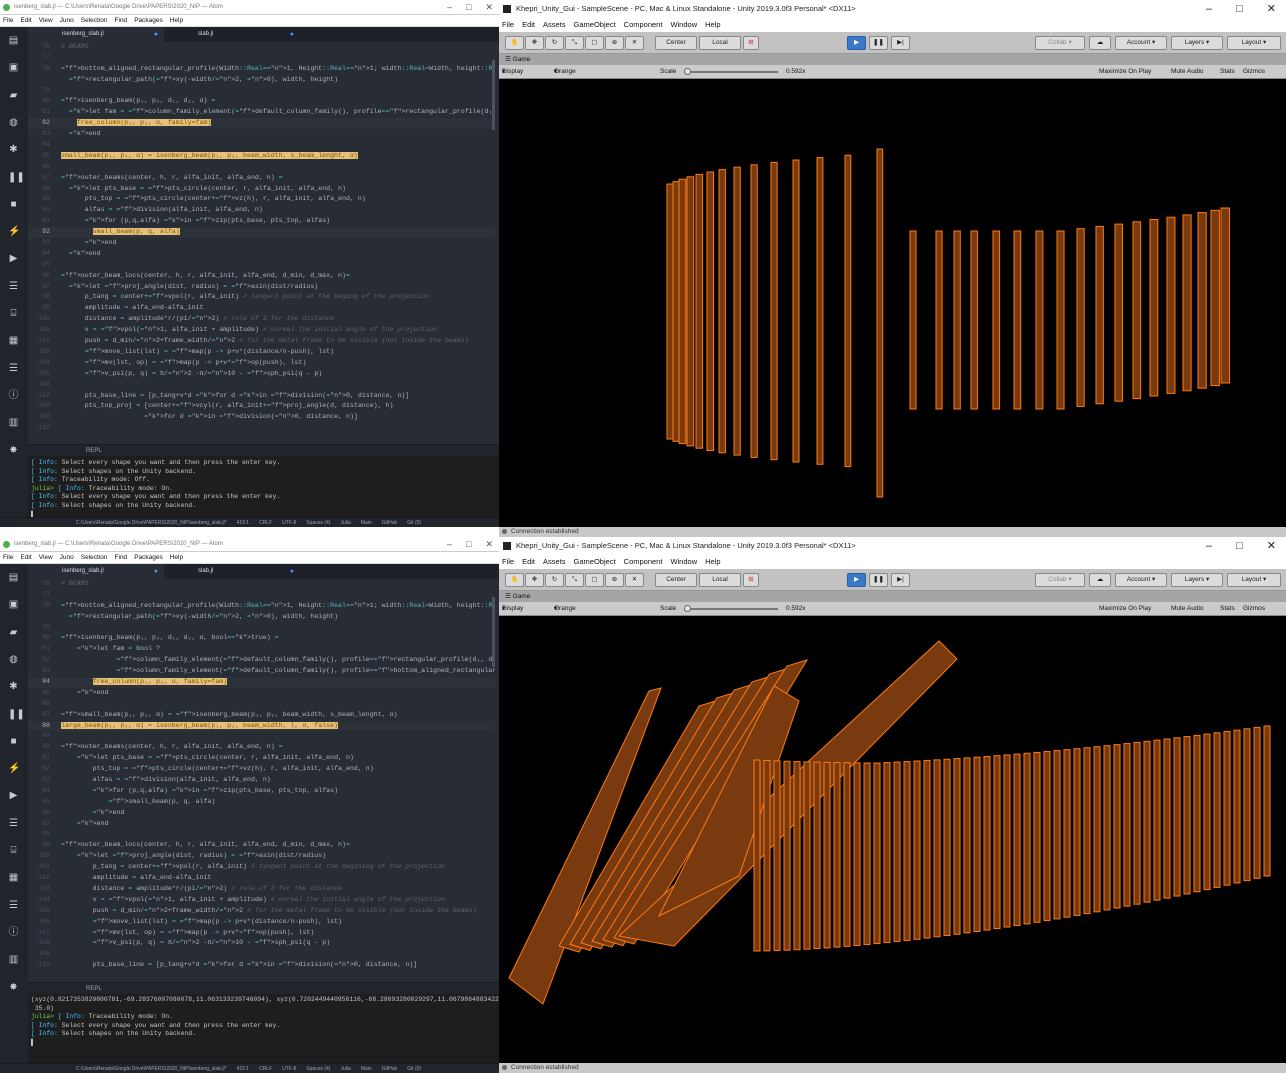 Image resolution: width=1286 pixels, height=1073 pixels. I want to click on maximize-on-play-toggle: Maximize On Play, so click(1125, 609).